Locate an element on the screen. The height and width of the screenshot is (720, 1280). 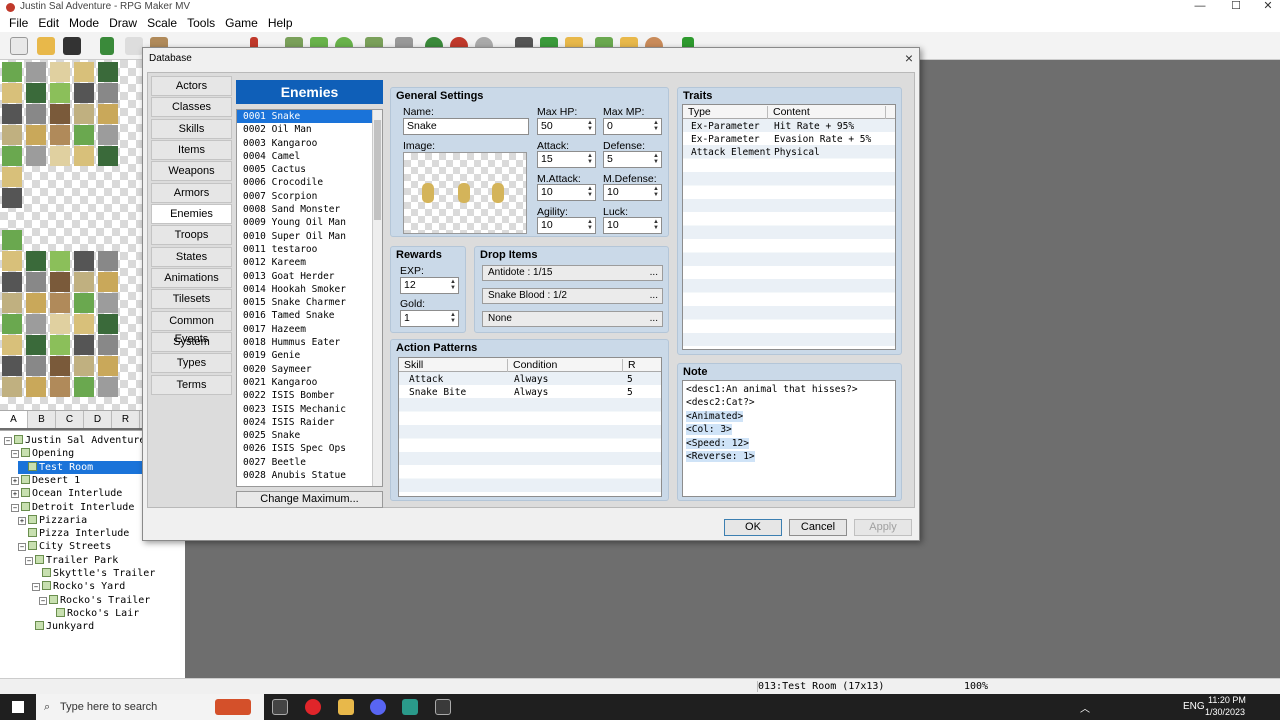
tileset-tab-d: D is located at coordinates (98, 419).